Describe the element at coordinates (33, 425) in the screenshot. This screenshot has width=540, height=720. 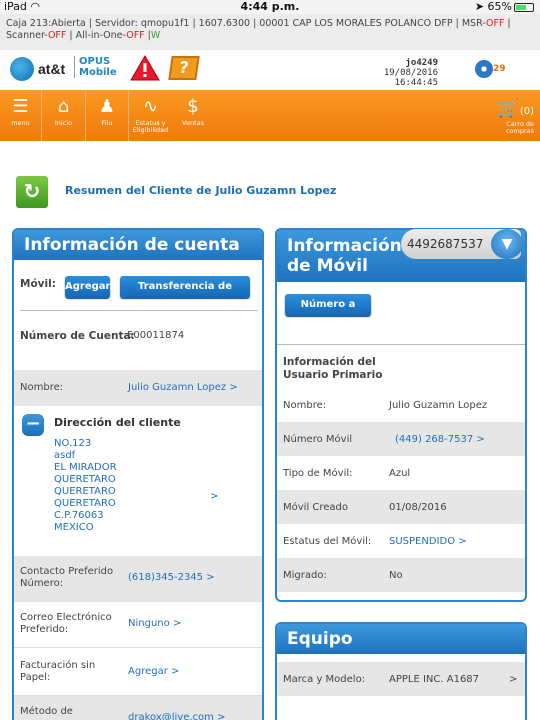
I see `collapse-icon: −` at that location.